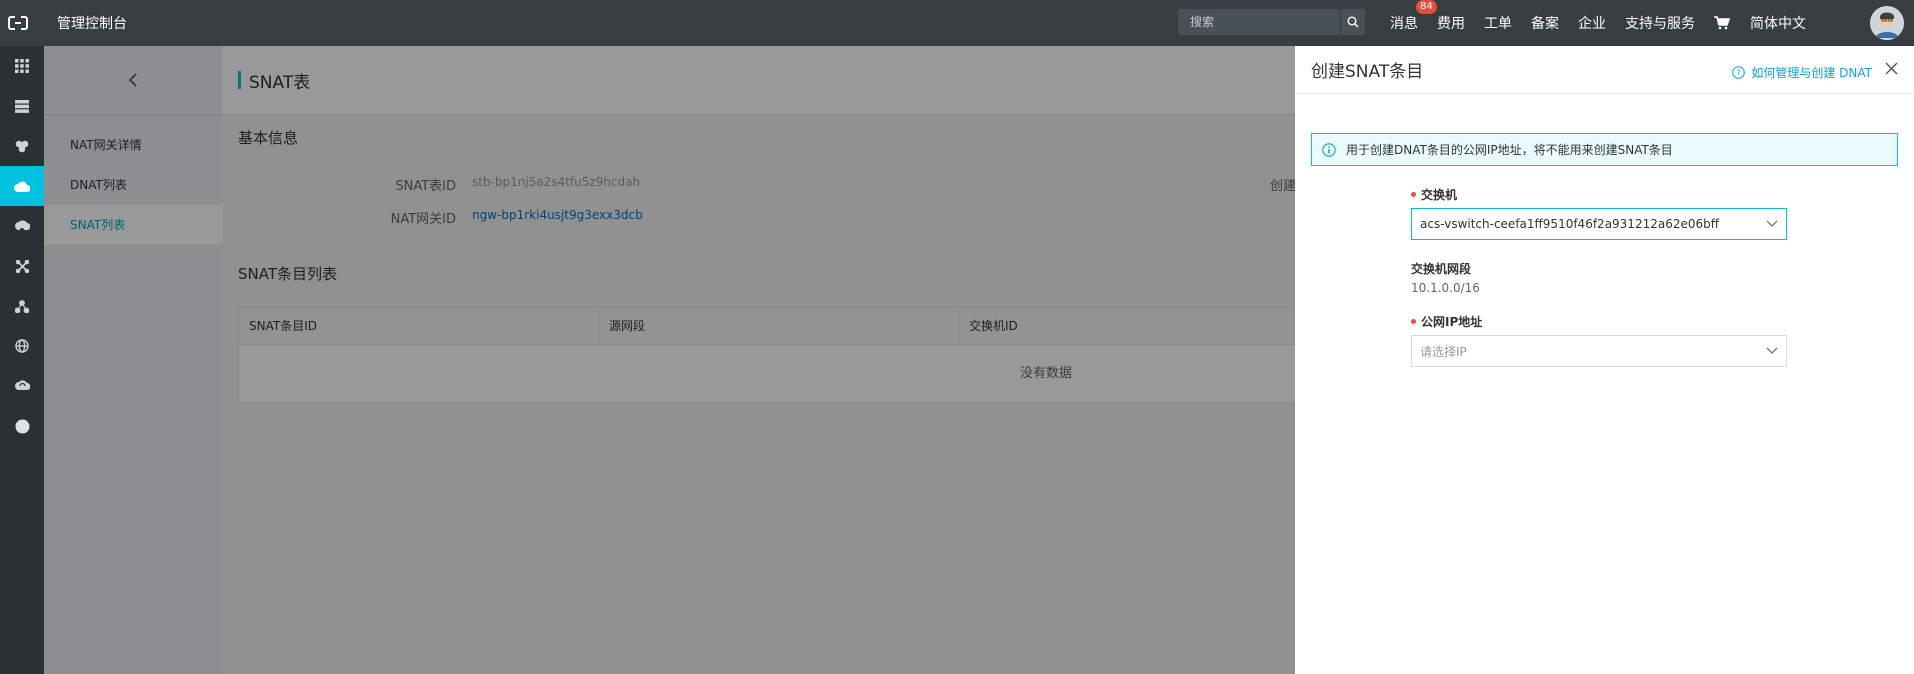 The width and height of the screenshot is (1914, 674). Describe the element at coordinates (22, 306) in the screenshot. I see `nodes-icon` at that location.